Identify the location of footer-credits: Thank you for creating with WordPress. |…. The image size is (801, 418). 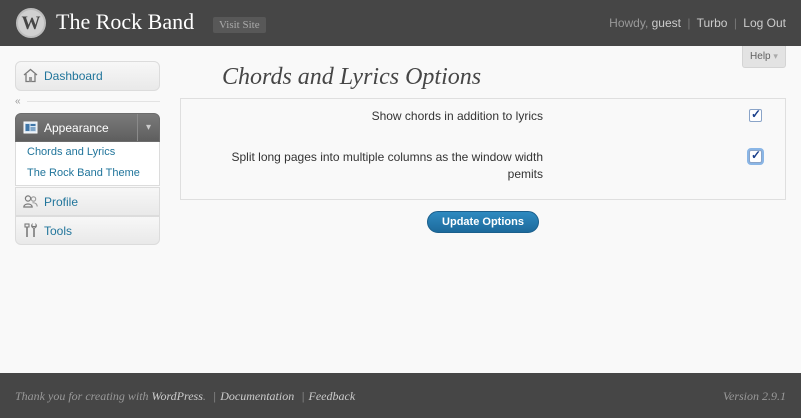
(185, 396).